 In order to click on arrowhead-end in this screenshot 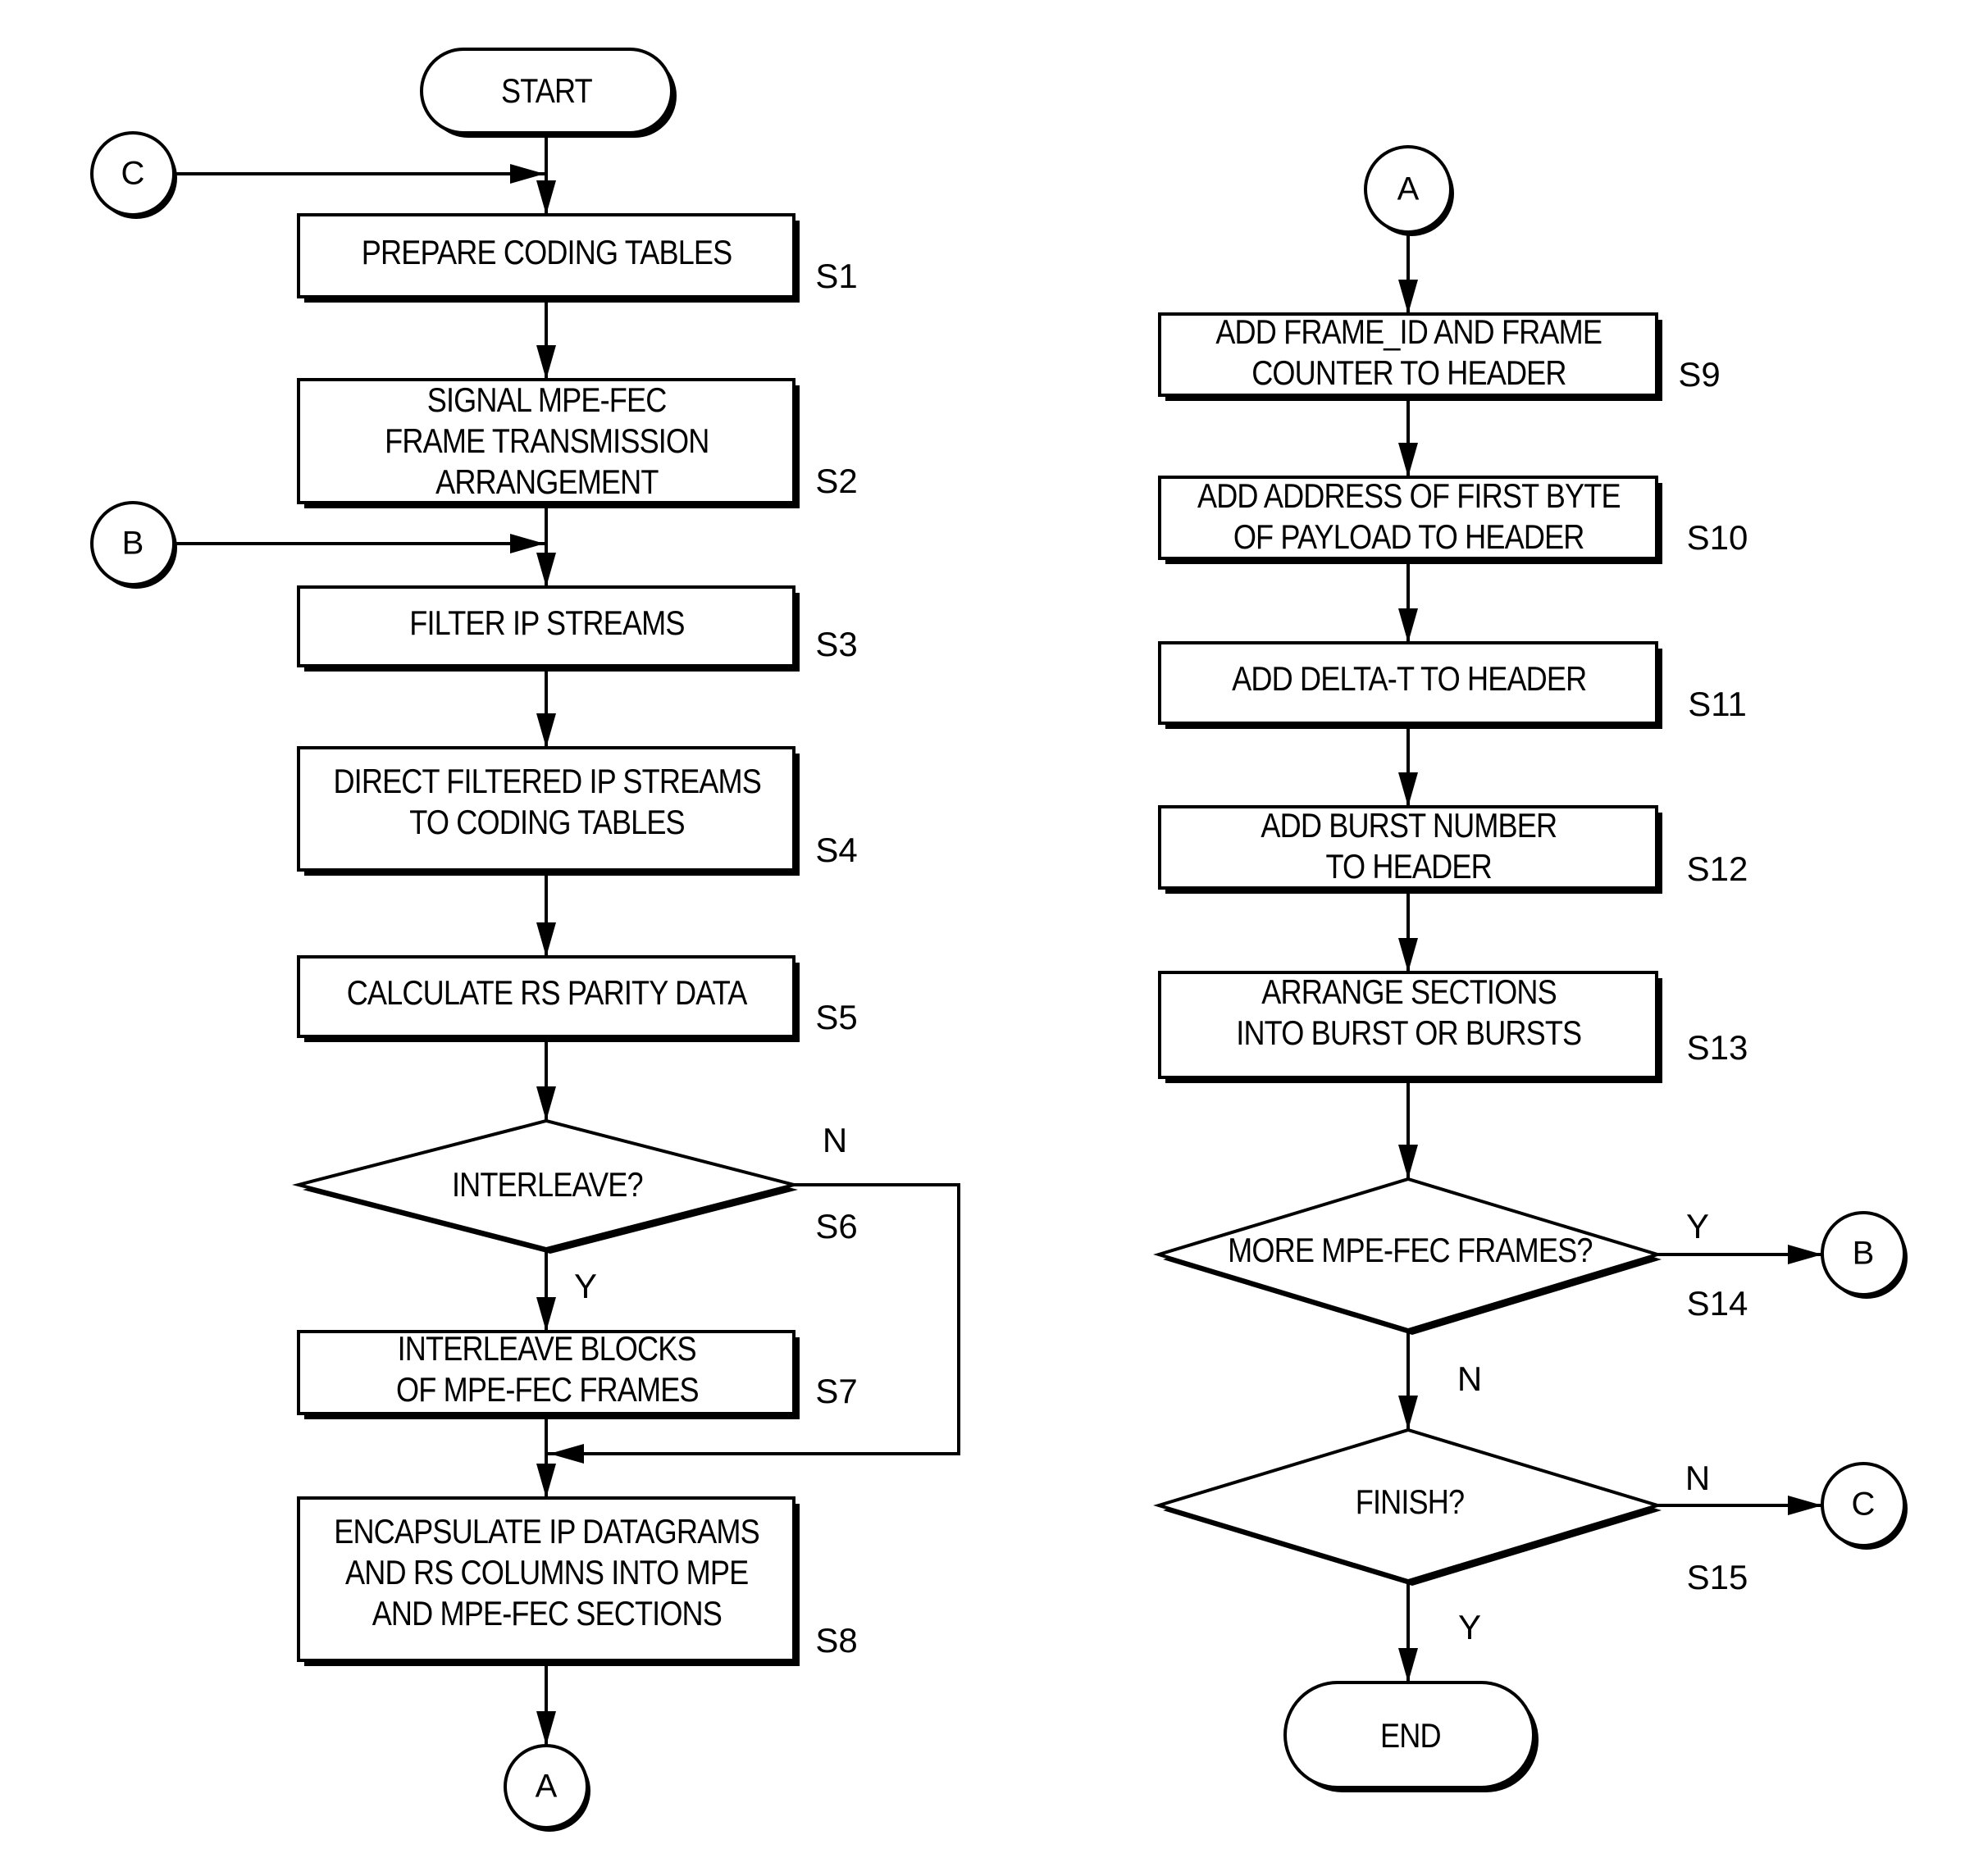, I will do `click(1408, 1665)`.